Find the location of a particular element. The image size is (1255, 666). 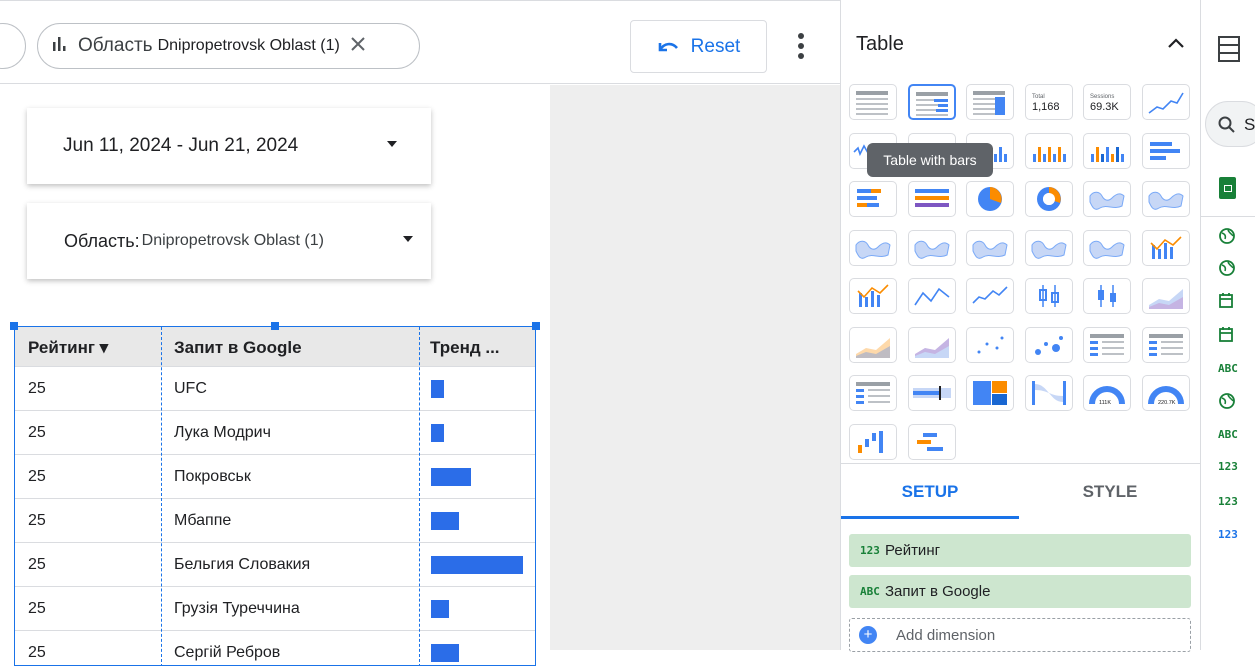

donut-chart-icon is located at coordinates (1048, 199).